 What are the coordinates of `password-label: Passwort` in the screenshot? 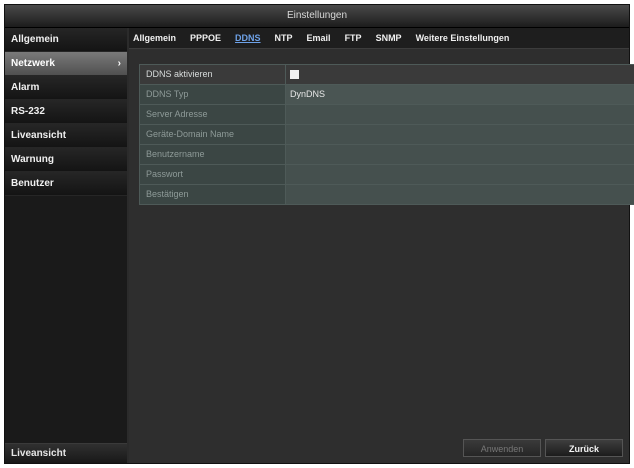 It's located at (213, 174).